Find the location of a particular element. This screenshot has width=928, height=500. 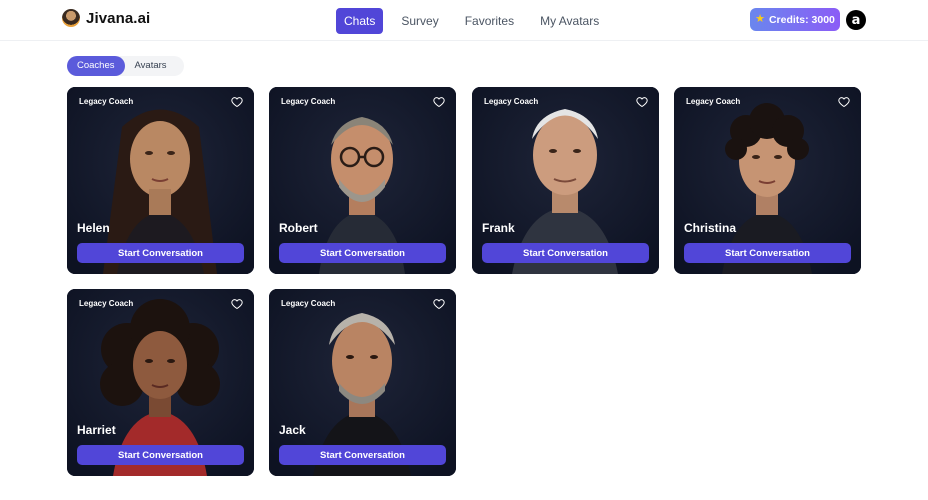

coach-card-frank: Legacy Coach Frank Start Conversation is located at coordinates (565, 180).